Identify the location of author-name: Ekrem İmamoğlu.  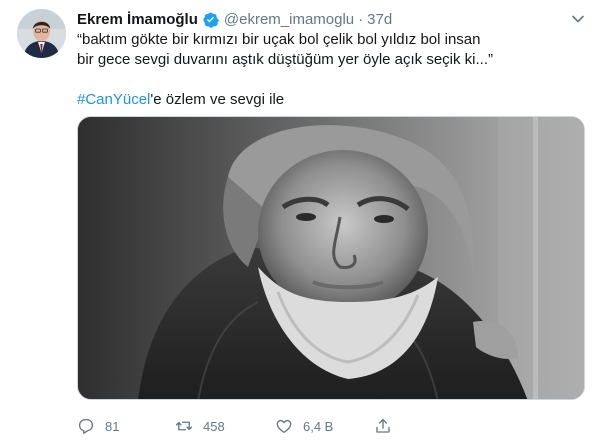
(137, 19).